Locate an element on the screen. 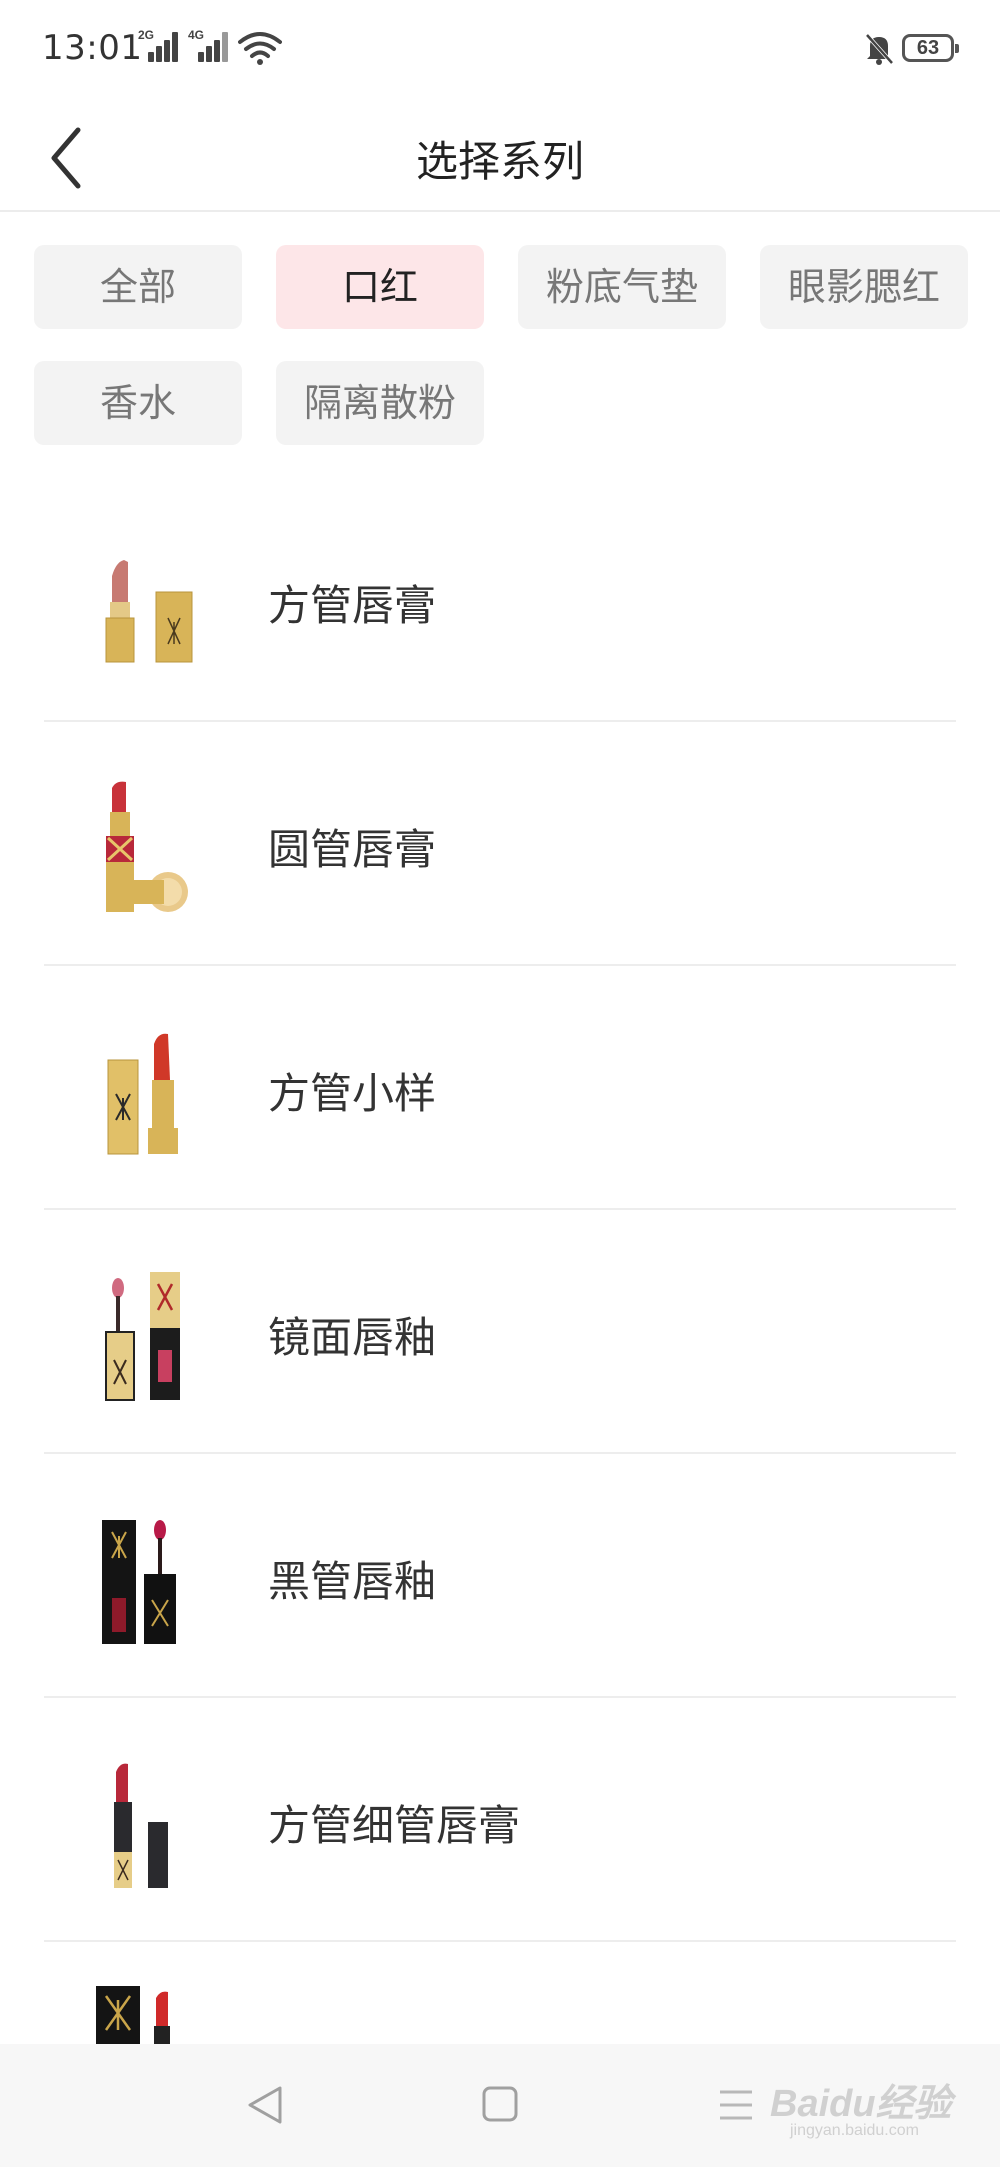  slim-square-lipstick-image is located at coordinates (141, 1825).